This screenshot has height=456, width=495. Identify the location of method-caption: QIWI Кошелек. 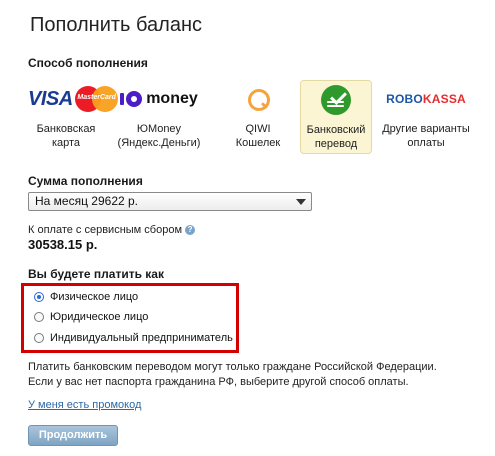
(258, 136).